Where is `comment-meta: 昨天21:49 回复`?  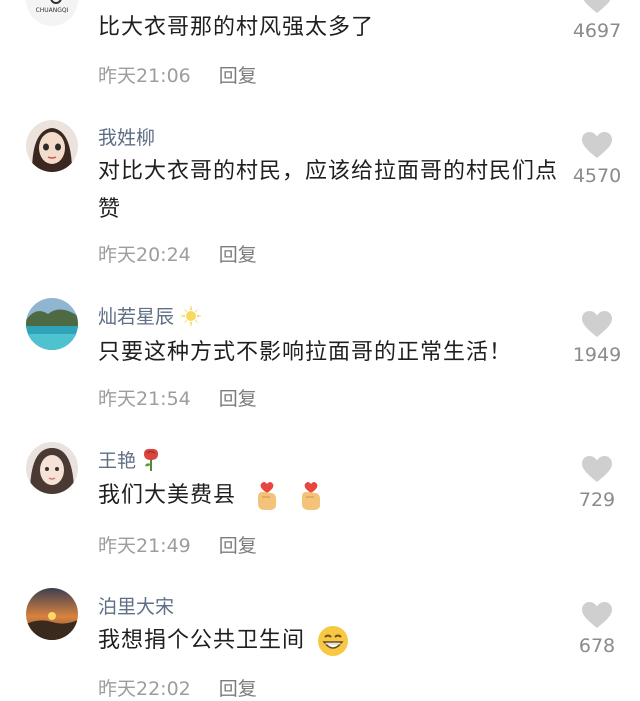 comment-meta: 昨天21:49 回复 is located at coordinates (177, 544).